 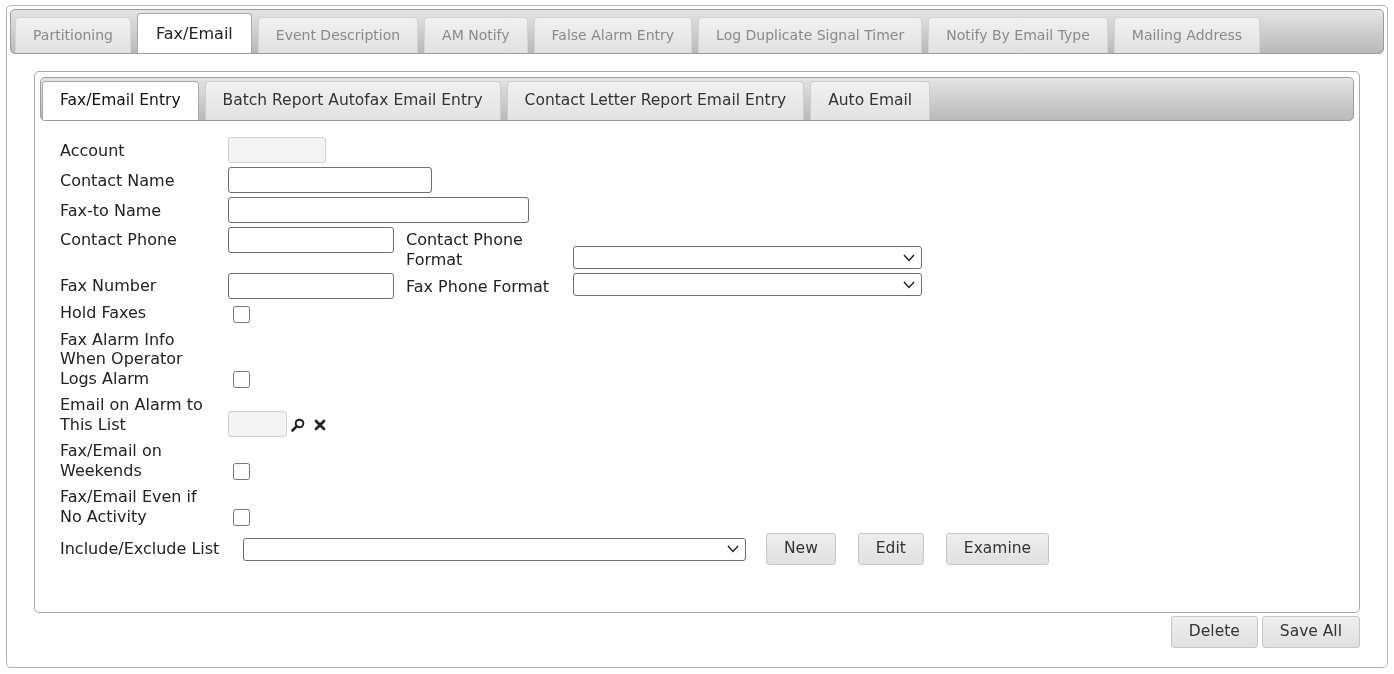 What do you see at coordinates (997, 549) in the screenshot?
I see `examine-button: Examine` at bounding box center [997, 549].